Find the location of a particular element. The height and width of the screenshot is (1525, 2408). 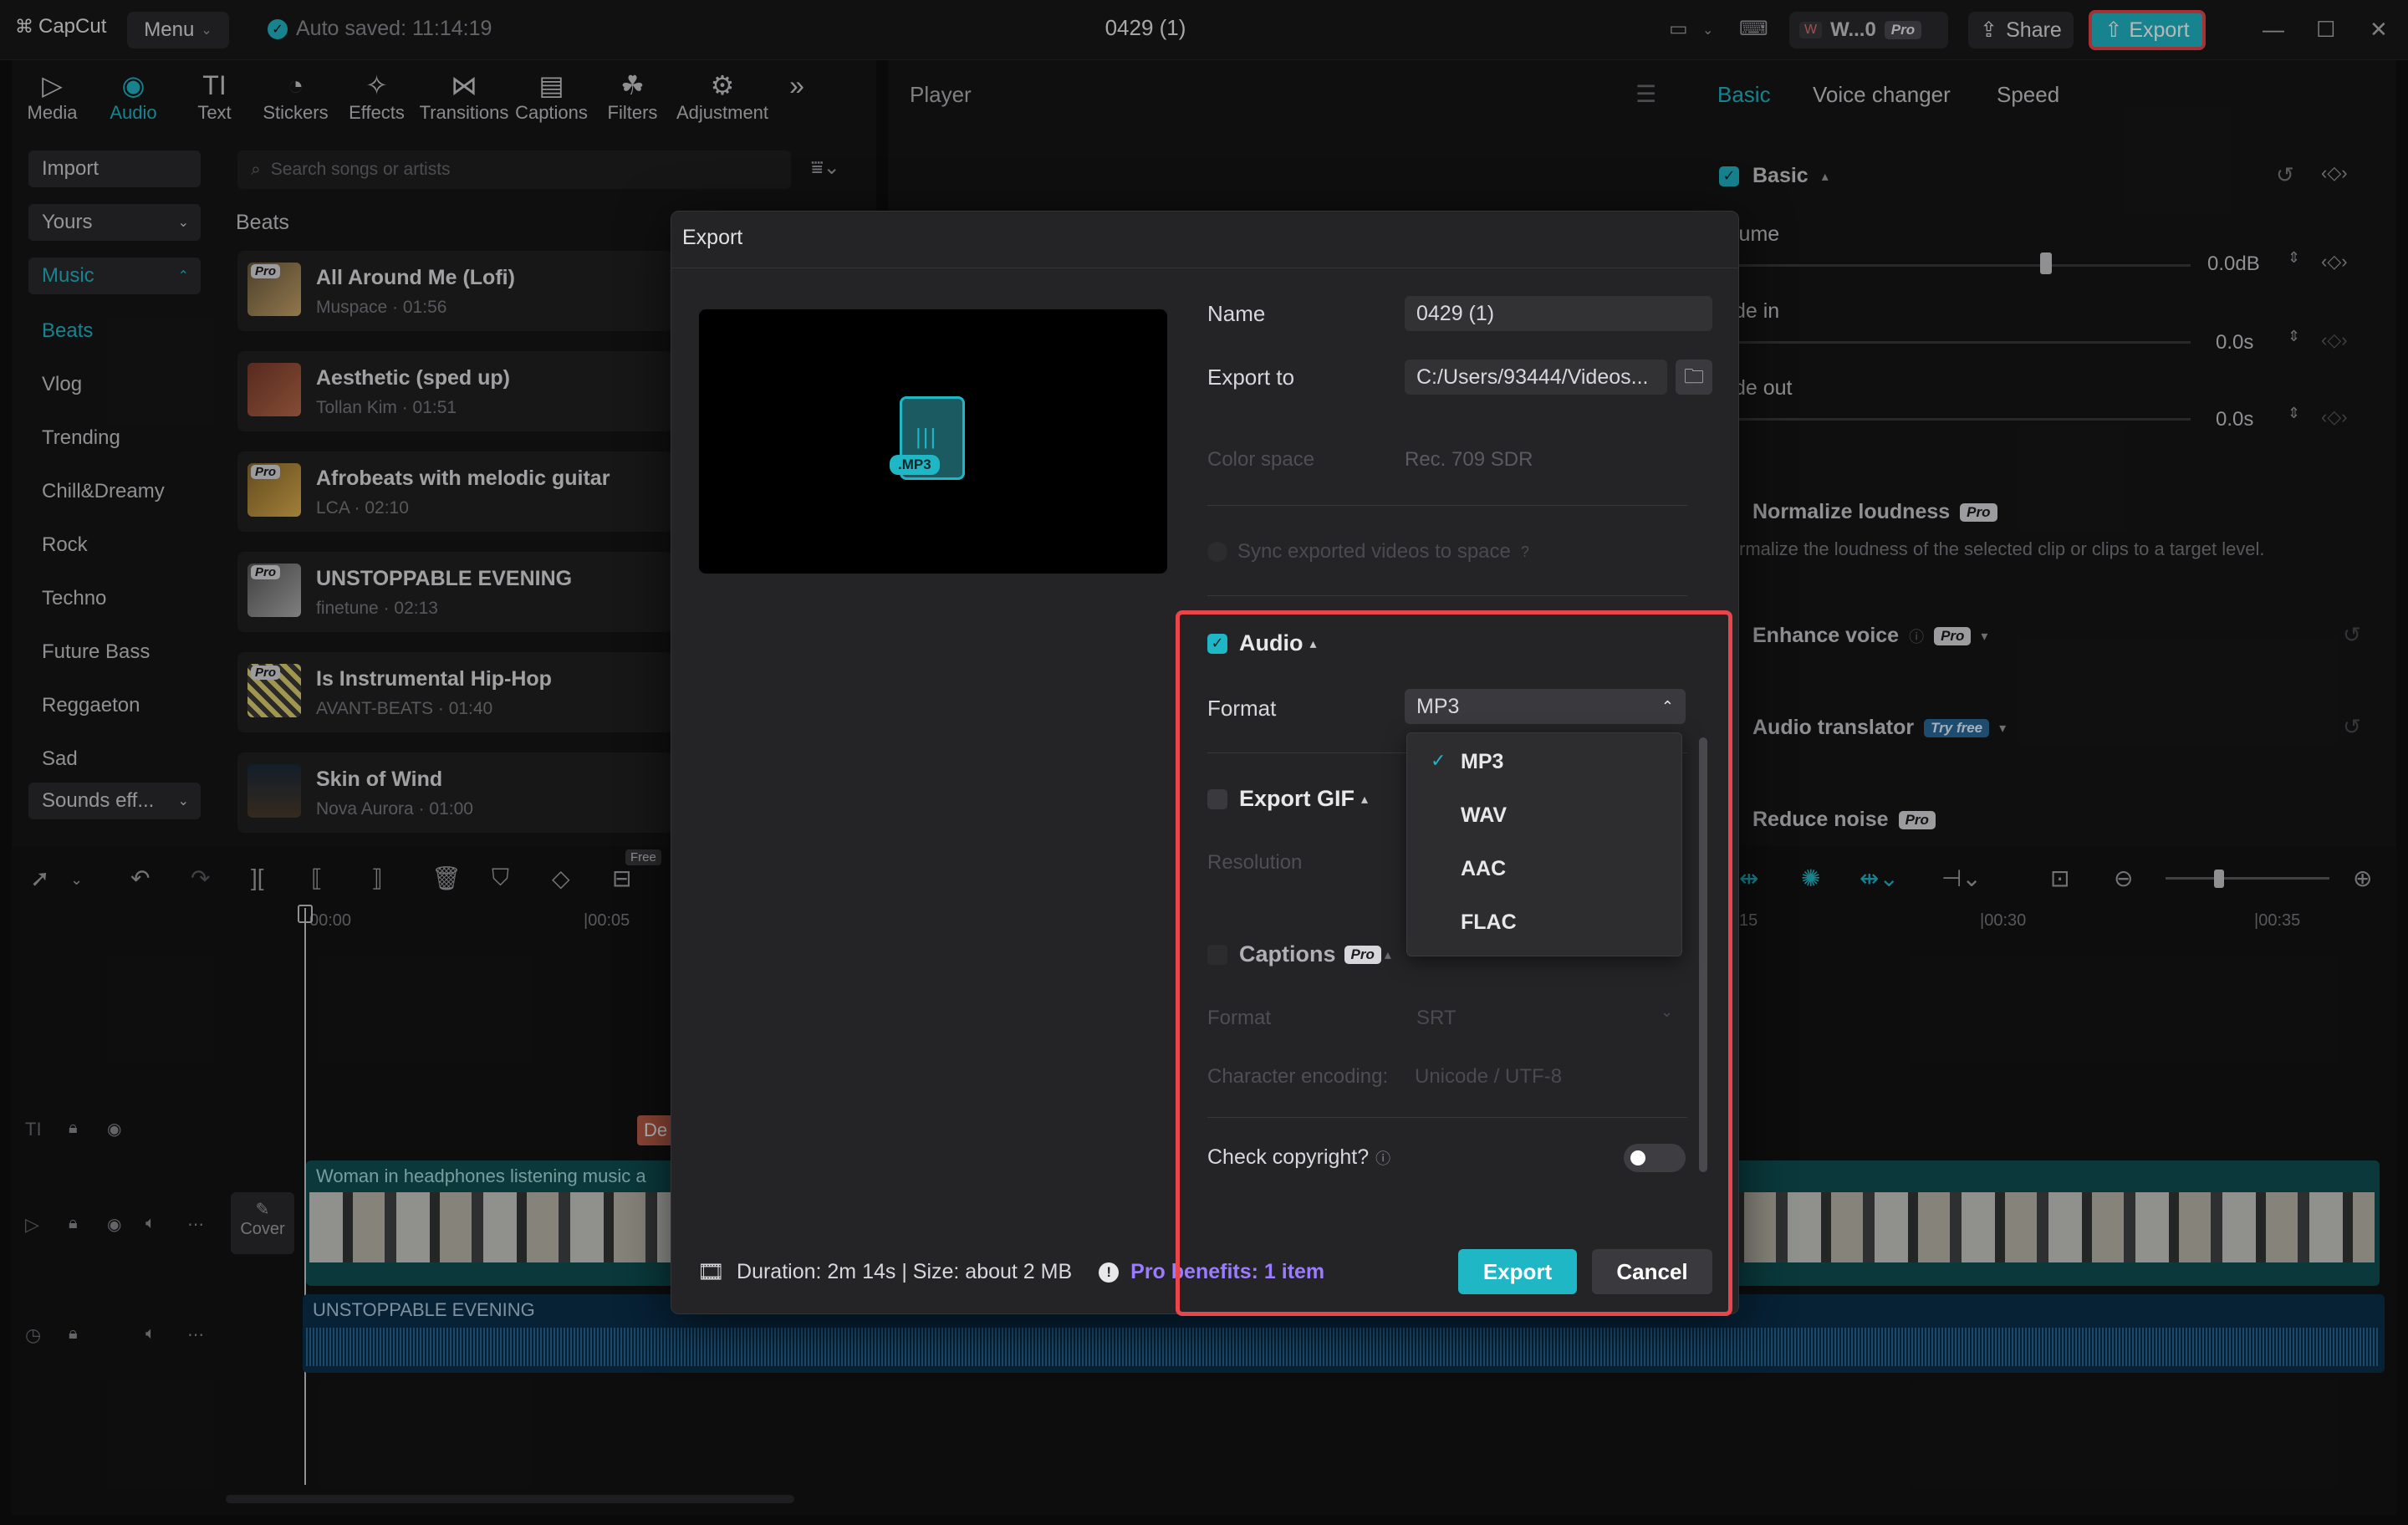

format-label: Format is located at coordinates (1242, 708).